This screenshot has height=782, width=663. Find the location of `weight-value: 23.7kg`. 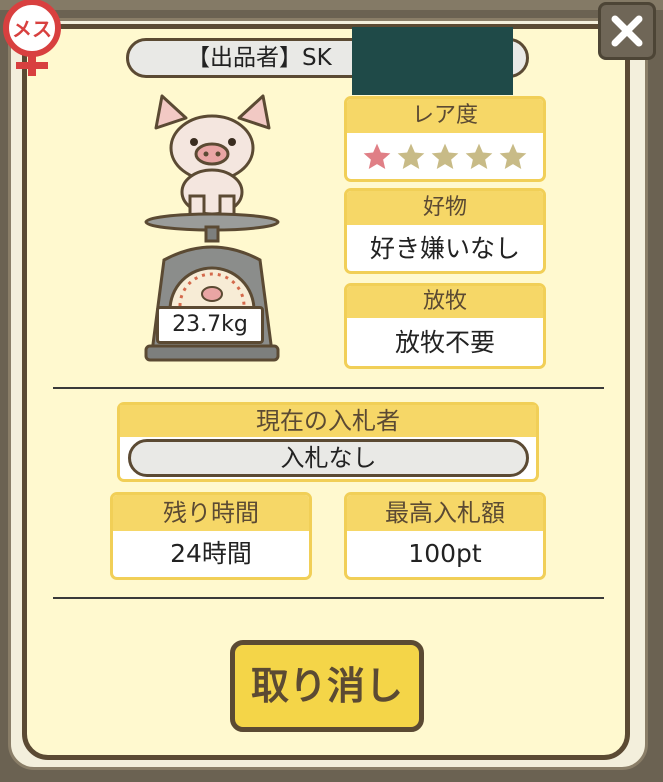

weight-value: 23.7kg is located at coordinates (210, 324).